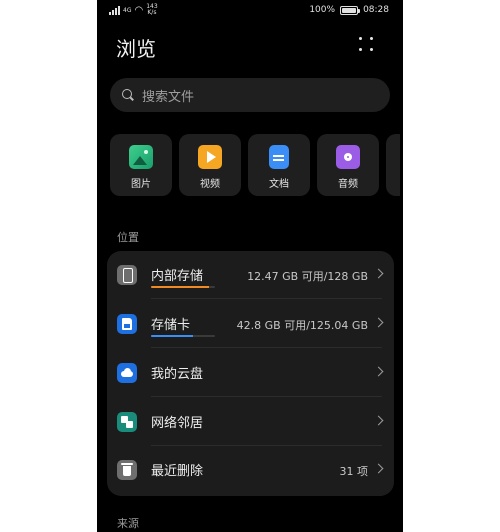 The height and width of the screenshot is (532, 500). Describe the element at coordinates (177, 374) in the screenshot. I see `location-label: 我的云盘` at that location.